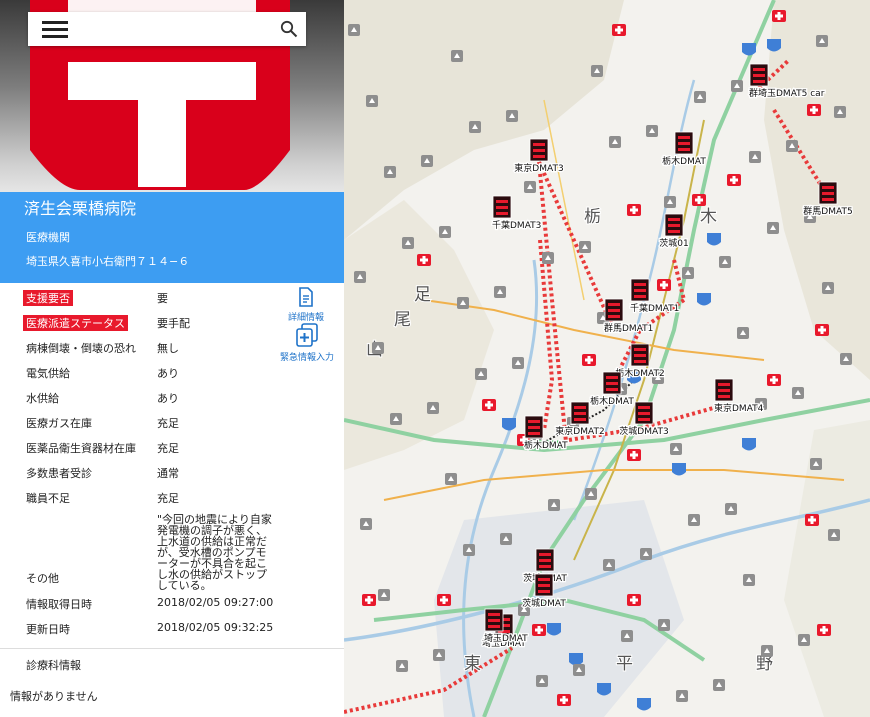 This screenshot has width=870, height=717. I want to click on menu-icon, so click(55, 30).